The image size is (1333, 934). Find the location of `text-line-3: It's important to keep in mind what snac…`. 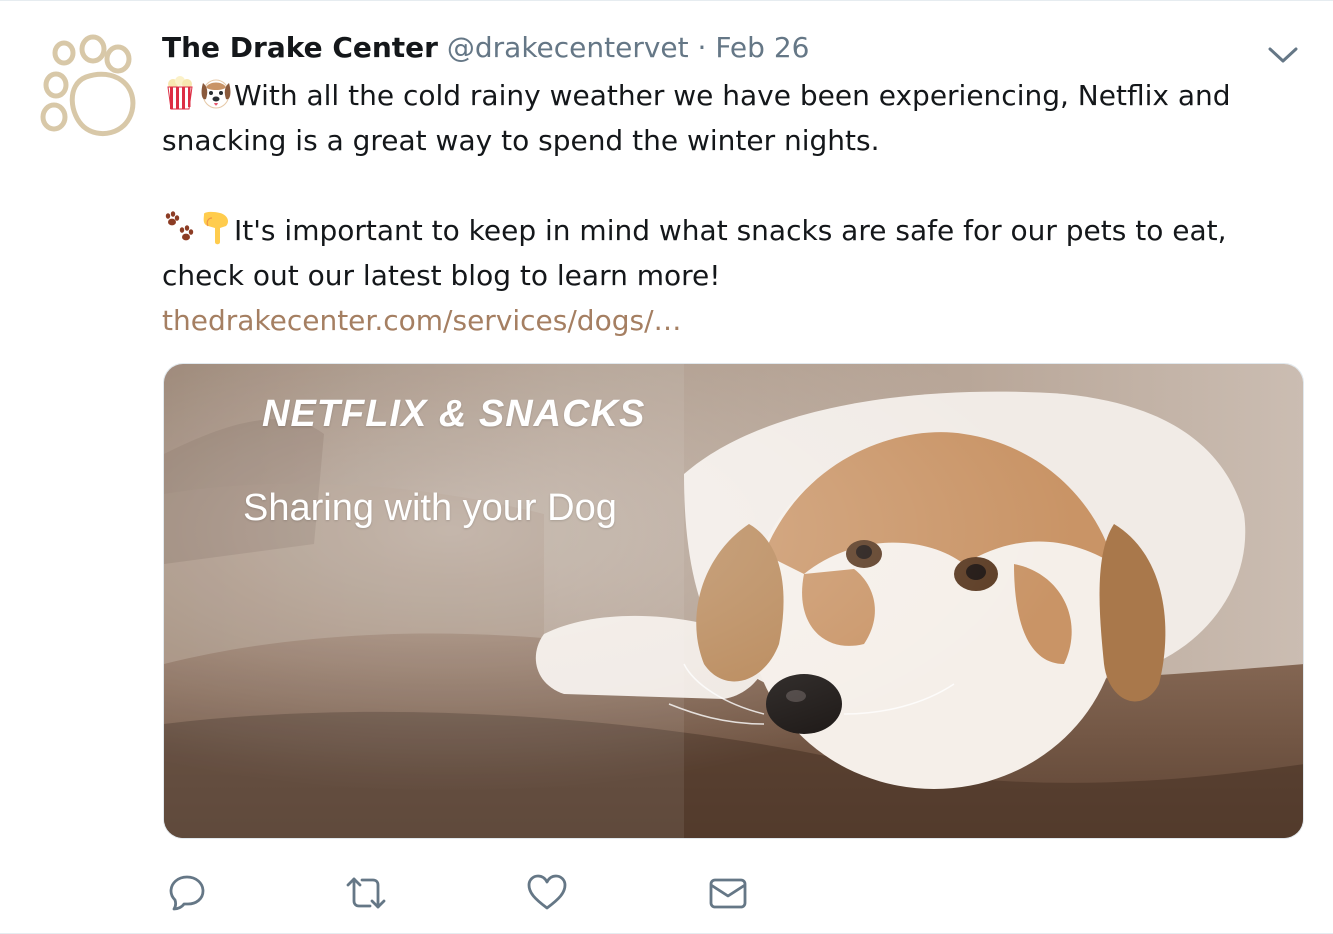

text-line-3: It's important to keep in mind what snac… is located at coordinates (730, 230).